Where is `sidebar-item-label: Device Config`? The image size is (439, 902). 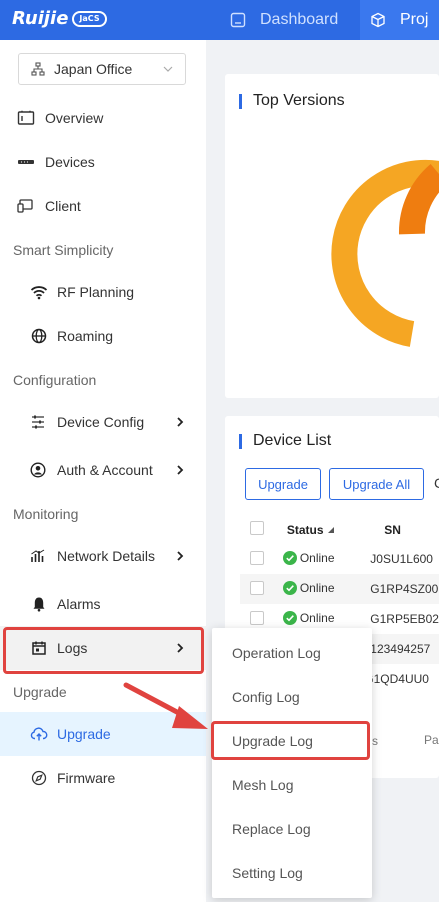 sidebar-item-label: Device Config is located at coordinates (101, 422).